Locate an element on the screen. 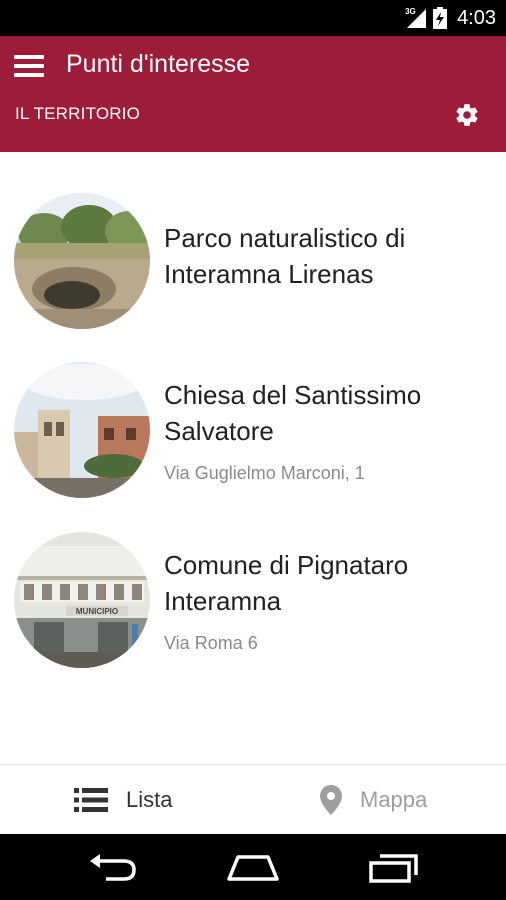 This screenshot has width=506, height=900. app-bar: Punti d'interesse IL TERRITORIO is located at coordinates (253, 94).